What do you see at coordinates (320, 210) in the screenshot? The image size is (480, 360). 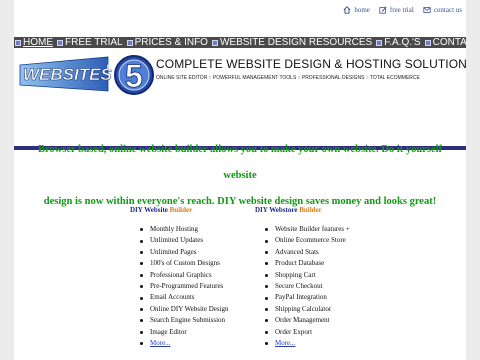 I see `column-heading: DIY Webstore Builder` at bounding box center [320, 210].